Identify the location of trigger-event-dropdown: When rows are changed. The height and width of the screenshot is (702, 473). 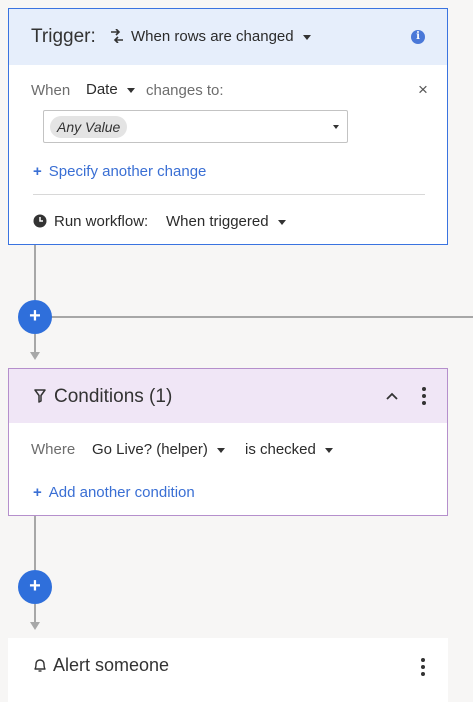
(210, 36).